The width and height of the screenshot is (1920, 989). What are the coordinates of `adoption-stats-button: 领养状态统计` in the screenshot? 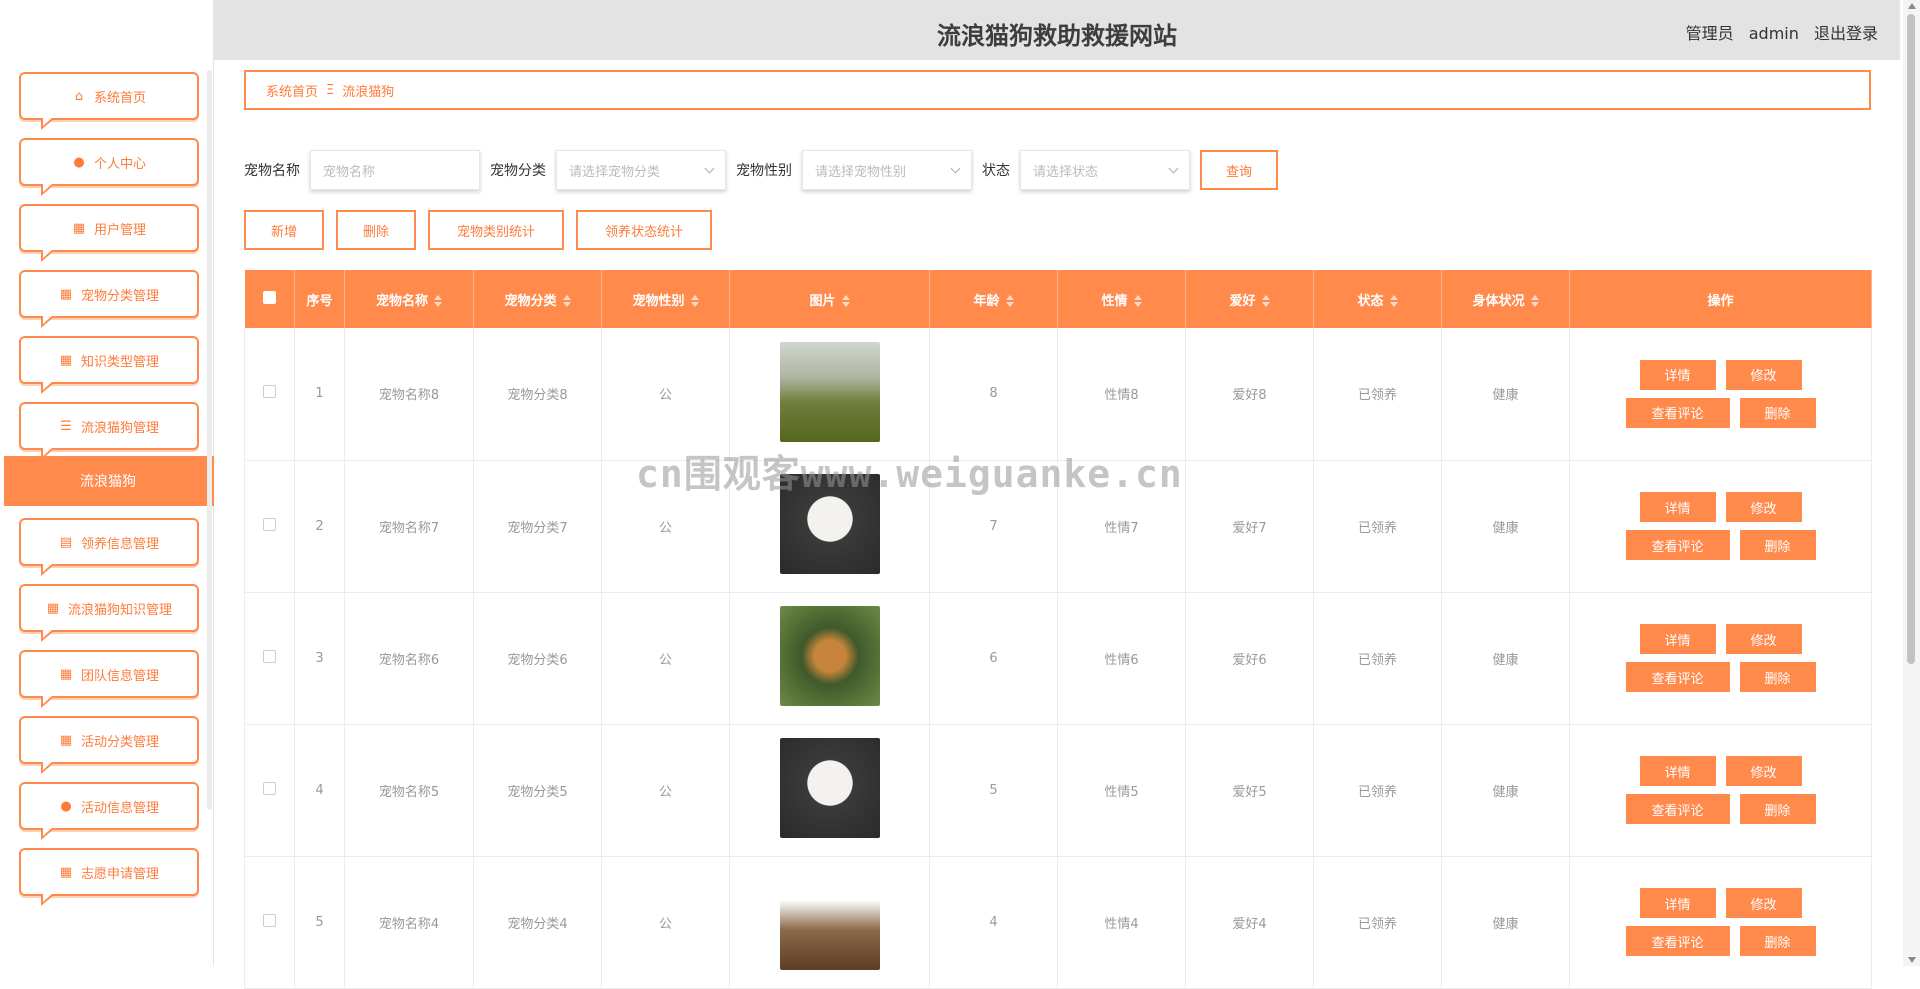 It's located at (644, 230).